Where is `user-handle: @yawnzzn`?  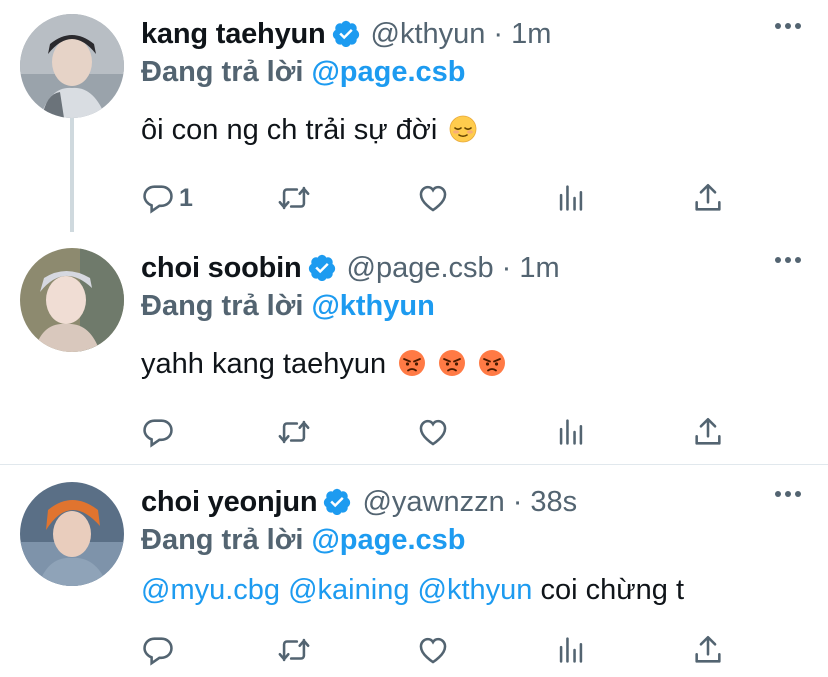 user-handle: @yawnzzn is located at coordinates (433, 502).